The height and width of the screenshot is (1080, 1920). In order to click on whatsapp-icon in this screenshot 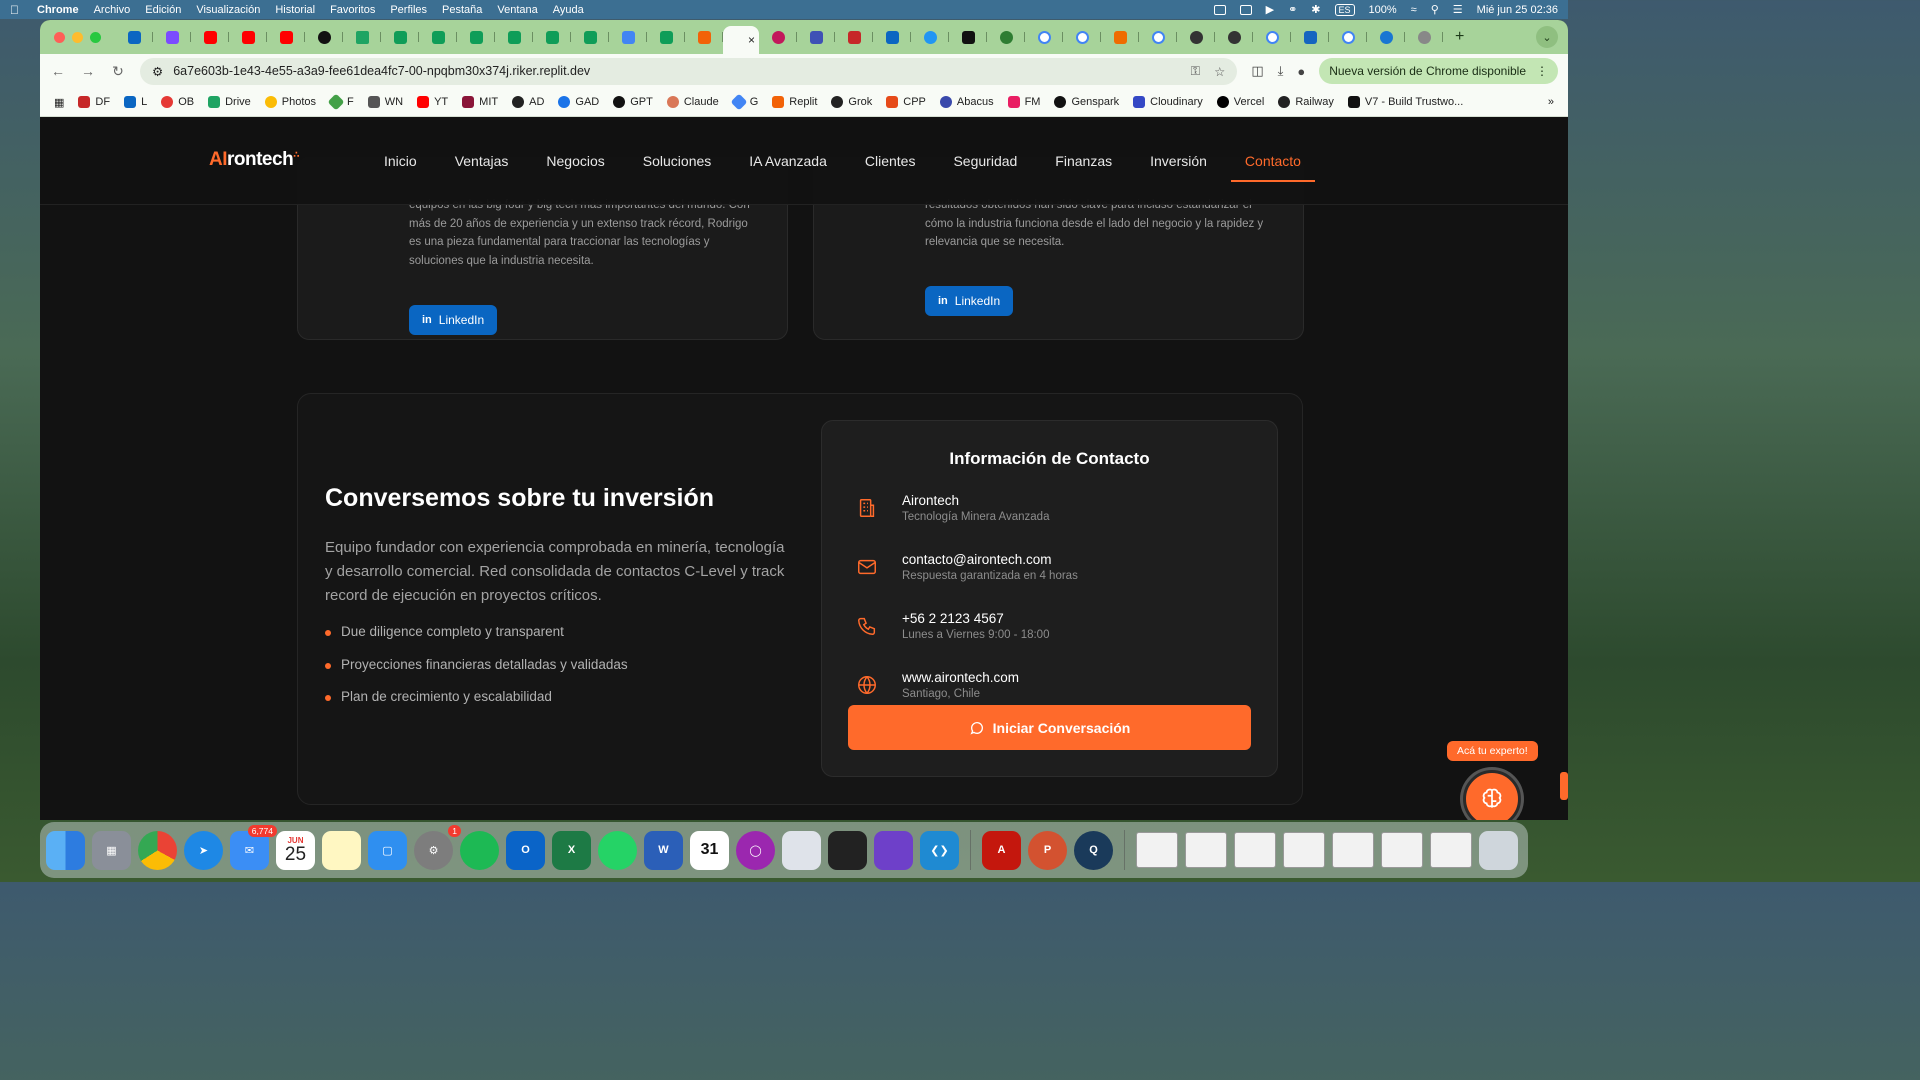, I will do `click(617, 850)`.